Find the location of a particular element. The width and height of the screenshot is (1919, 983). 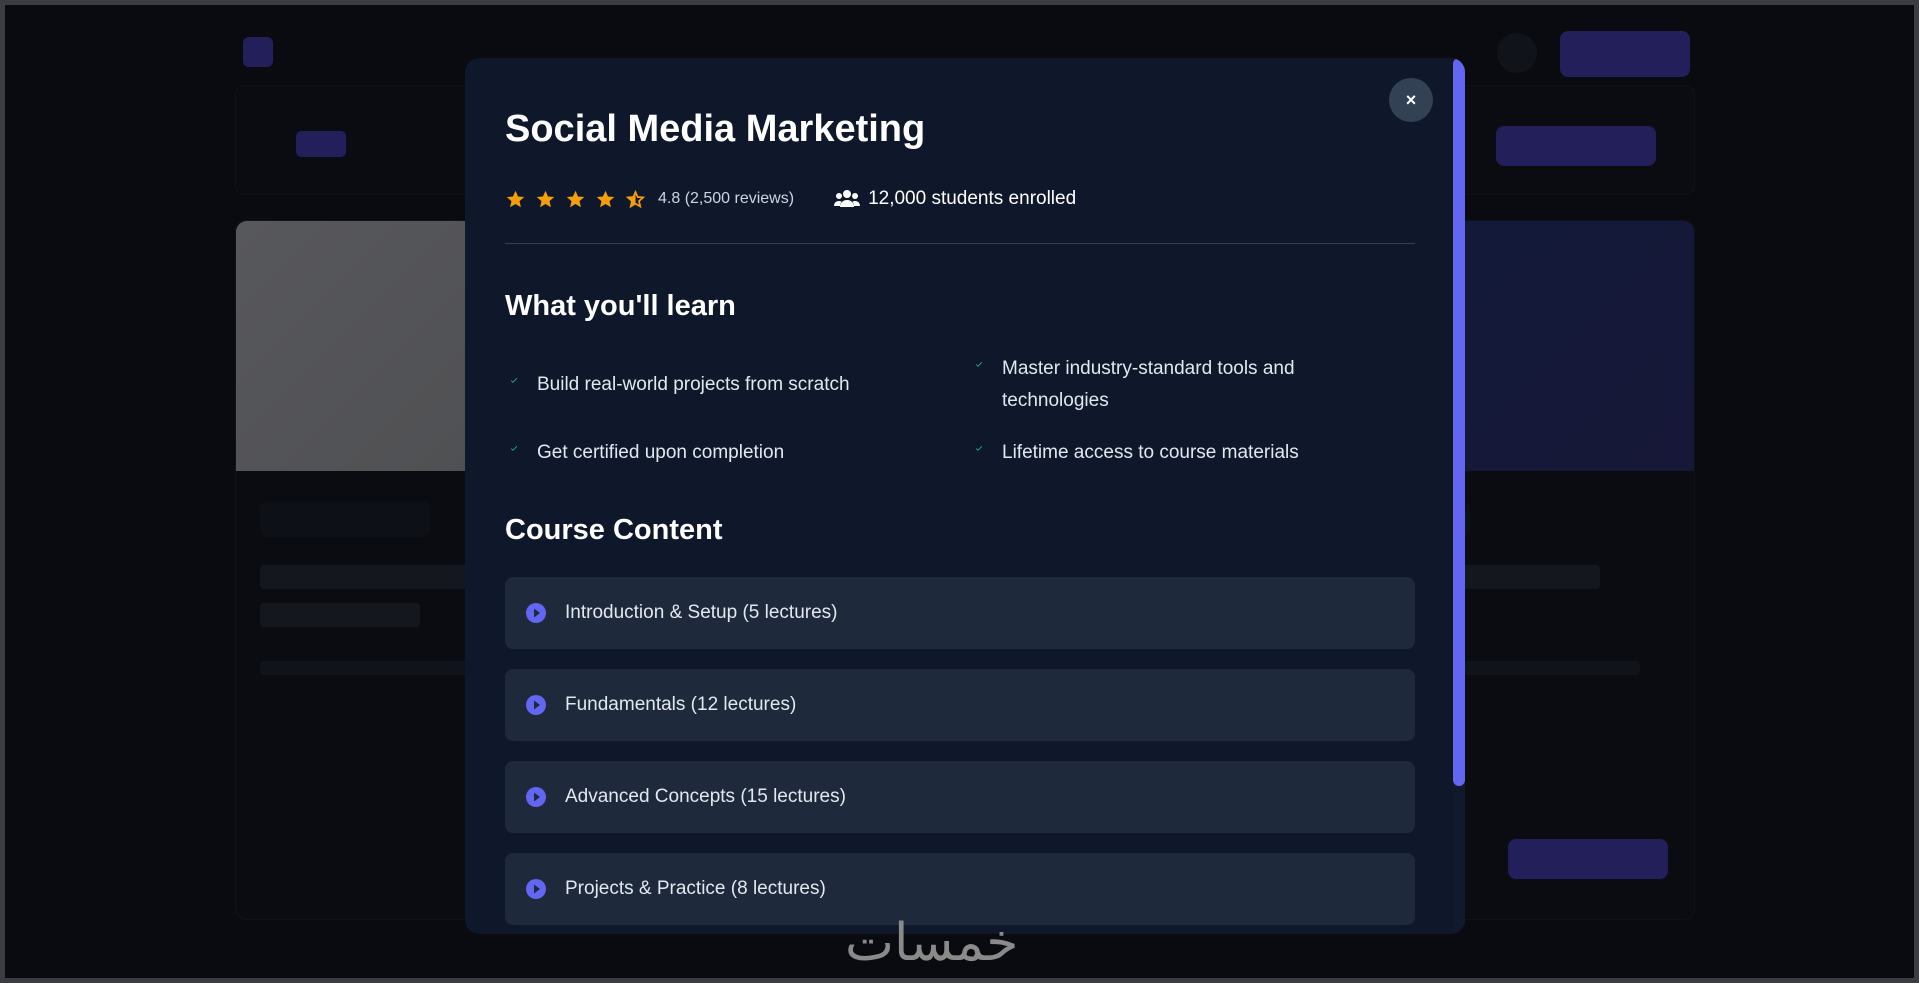

background-logo is located at coordinates (265, 52).